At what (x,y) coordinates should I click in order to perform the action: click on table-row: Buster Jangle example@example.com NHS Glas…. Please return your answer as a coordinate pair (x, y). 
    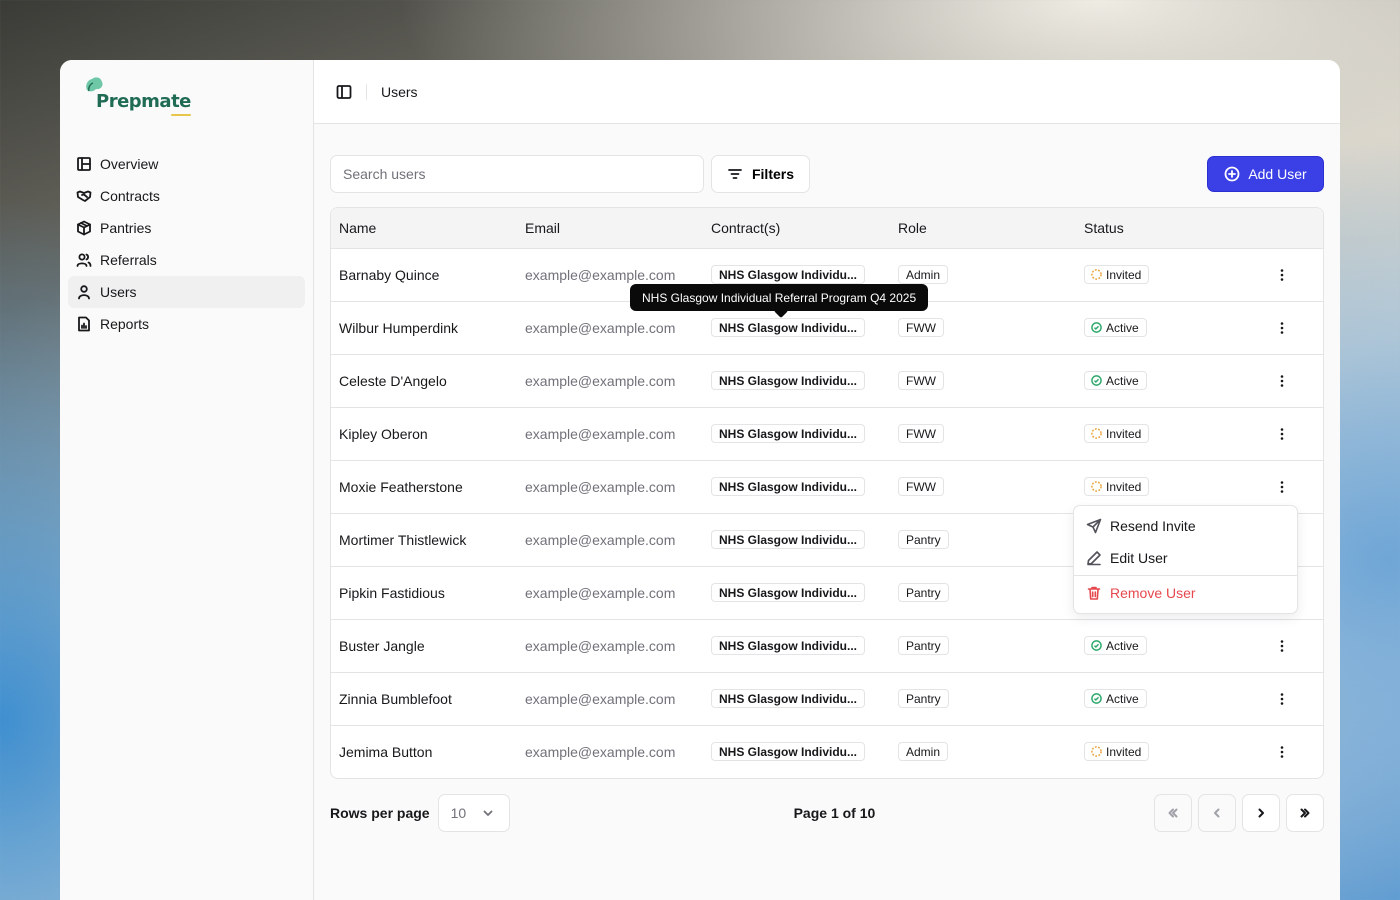
    Looking at the image, I should click on (827, 645).